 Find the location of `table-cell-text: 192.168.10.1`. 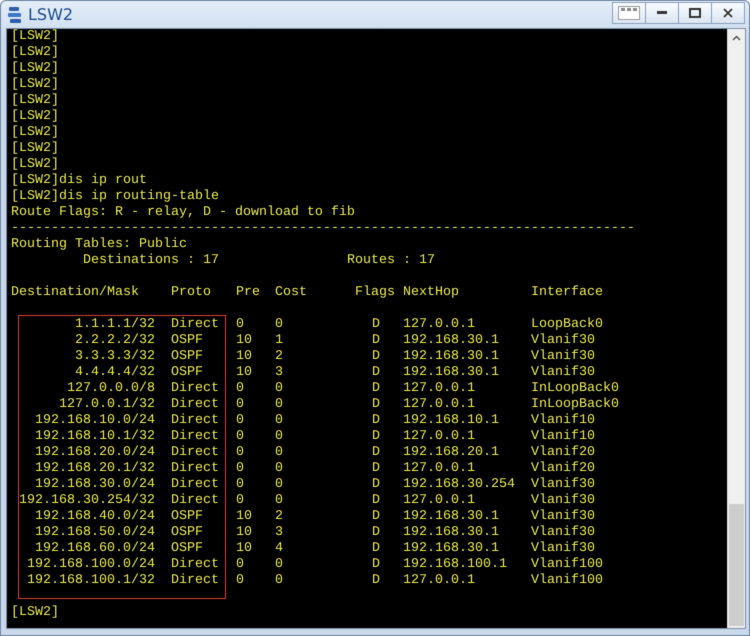

table-cell-text: 192.168.10.1 is located at coordinates (451, 421).